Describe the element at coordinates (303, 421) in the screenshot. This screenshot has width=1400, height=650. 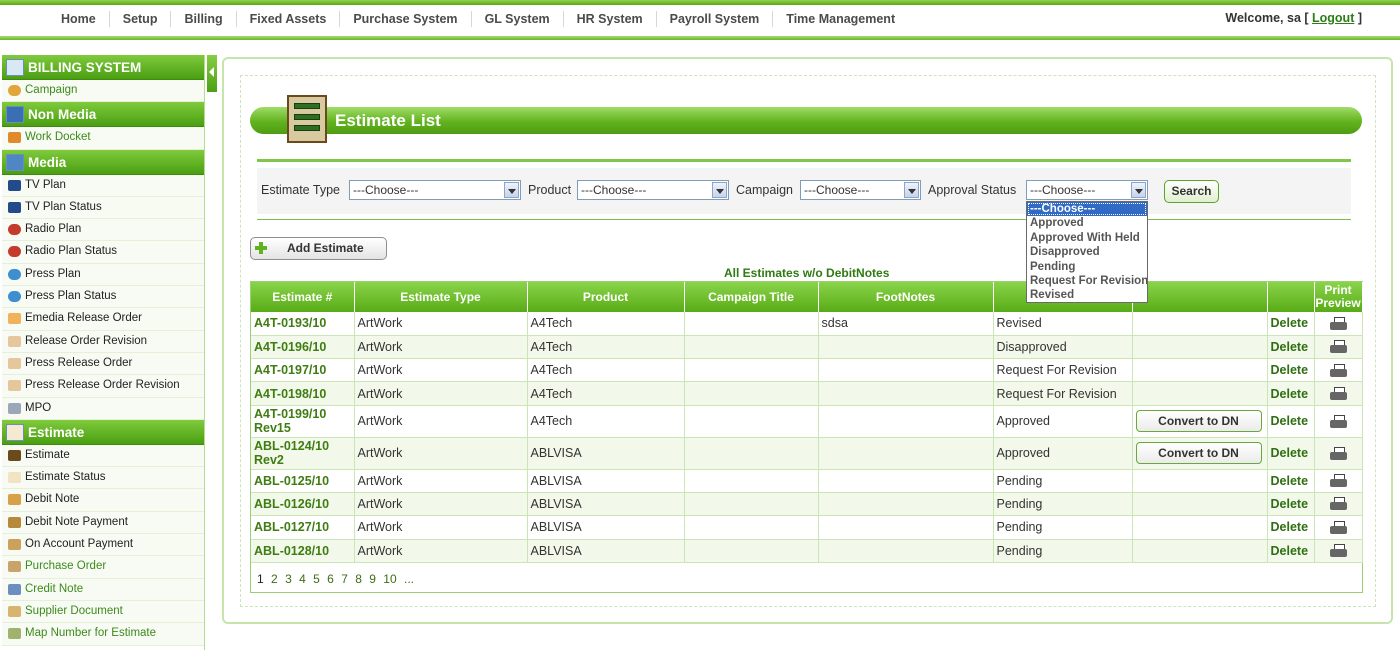
I see `estimate-number: A4T-0199/10 Rev15` at that location.